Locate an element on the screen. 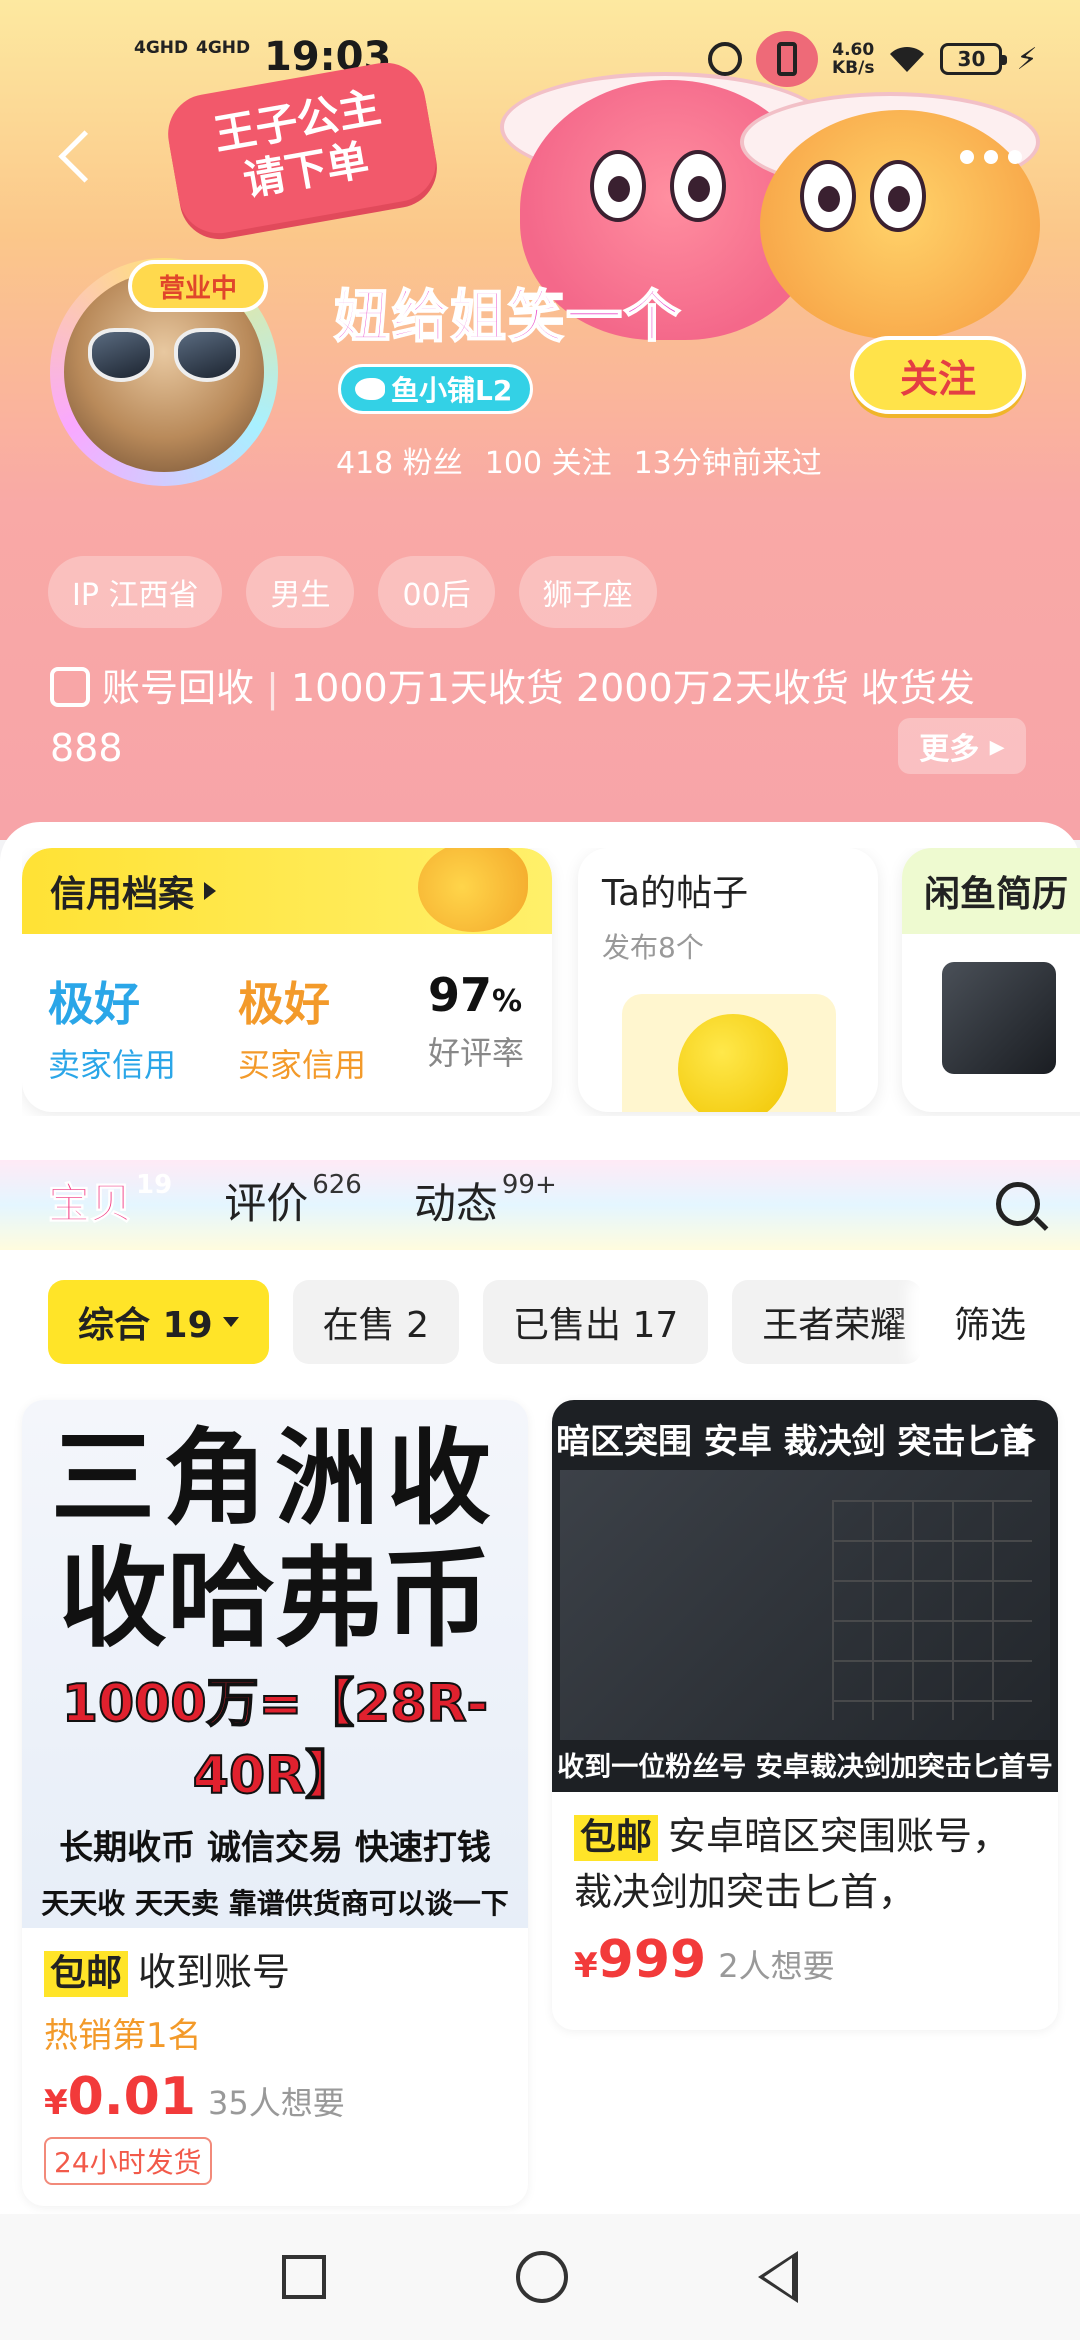 This screenshot has height=2340, width=1080. network-speed: 4.60 KB/s is located at coordinates (853, 59).